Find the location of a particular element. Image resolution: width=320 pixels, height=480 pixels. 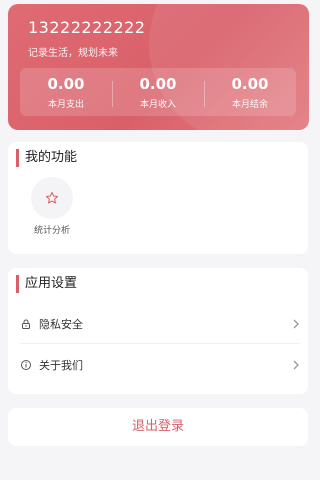

stat-expense-label: 本月支出 is located at coordinates (65, 104).